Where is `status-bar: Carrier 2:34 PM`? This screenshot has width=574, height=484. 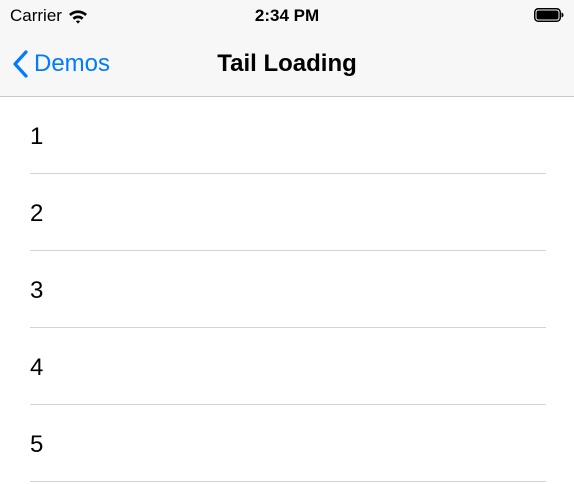
status-bar: Carrier 2:34 PM is located at coordinates (287, 16).